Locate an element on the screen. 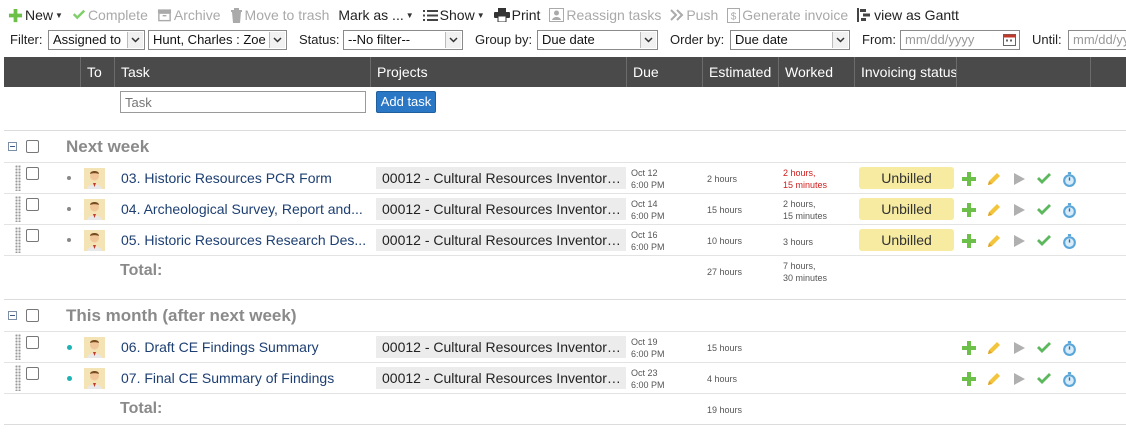 Image resolution: width=1126 pixels, height=441 pixels. new-task-input is located at coordinates (243, 102).